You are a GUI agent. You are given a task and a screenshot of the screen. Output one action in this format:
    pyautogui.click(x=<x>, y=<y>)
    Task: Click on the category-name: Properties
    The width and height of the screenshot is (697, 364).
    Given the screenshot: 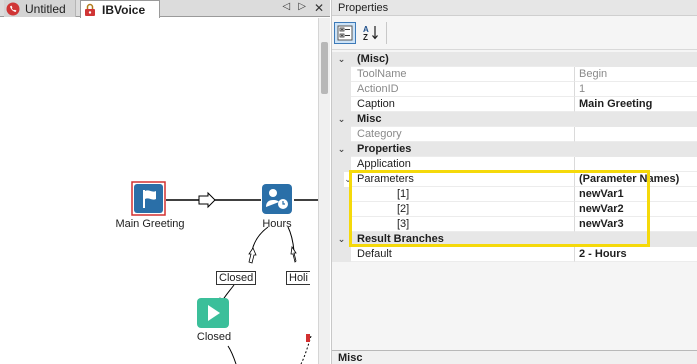 What is the action you would take?
    pyautogui.click(x=463, y=149)
    